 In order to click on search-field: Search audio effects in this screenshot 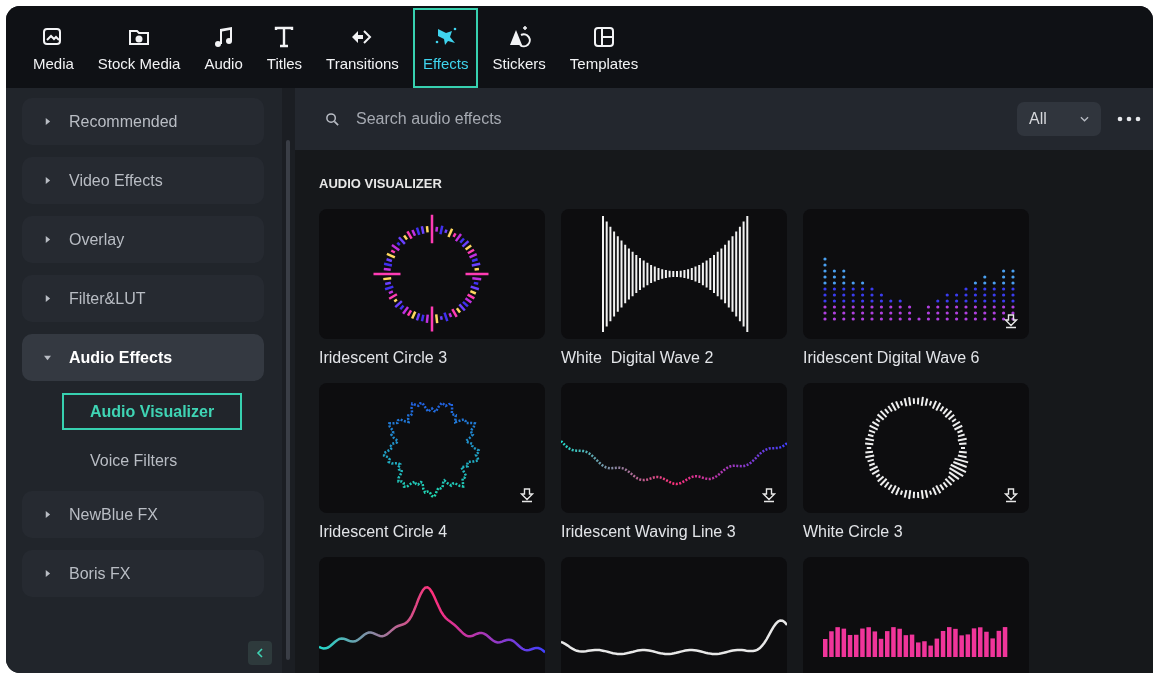, I will do `click(678, 119)`.